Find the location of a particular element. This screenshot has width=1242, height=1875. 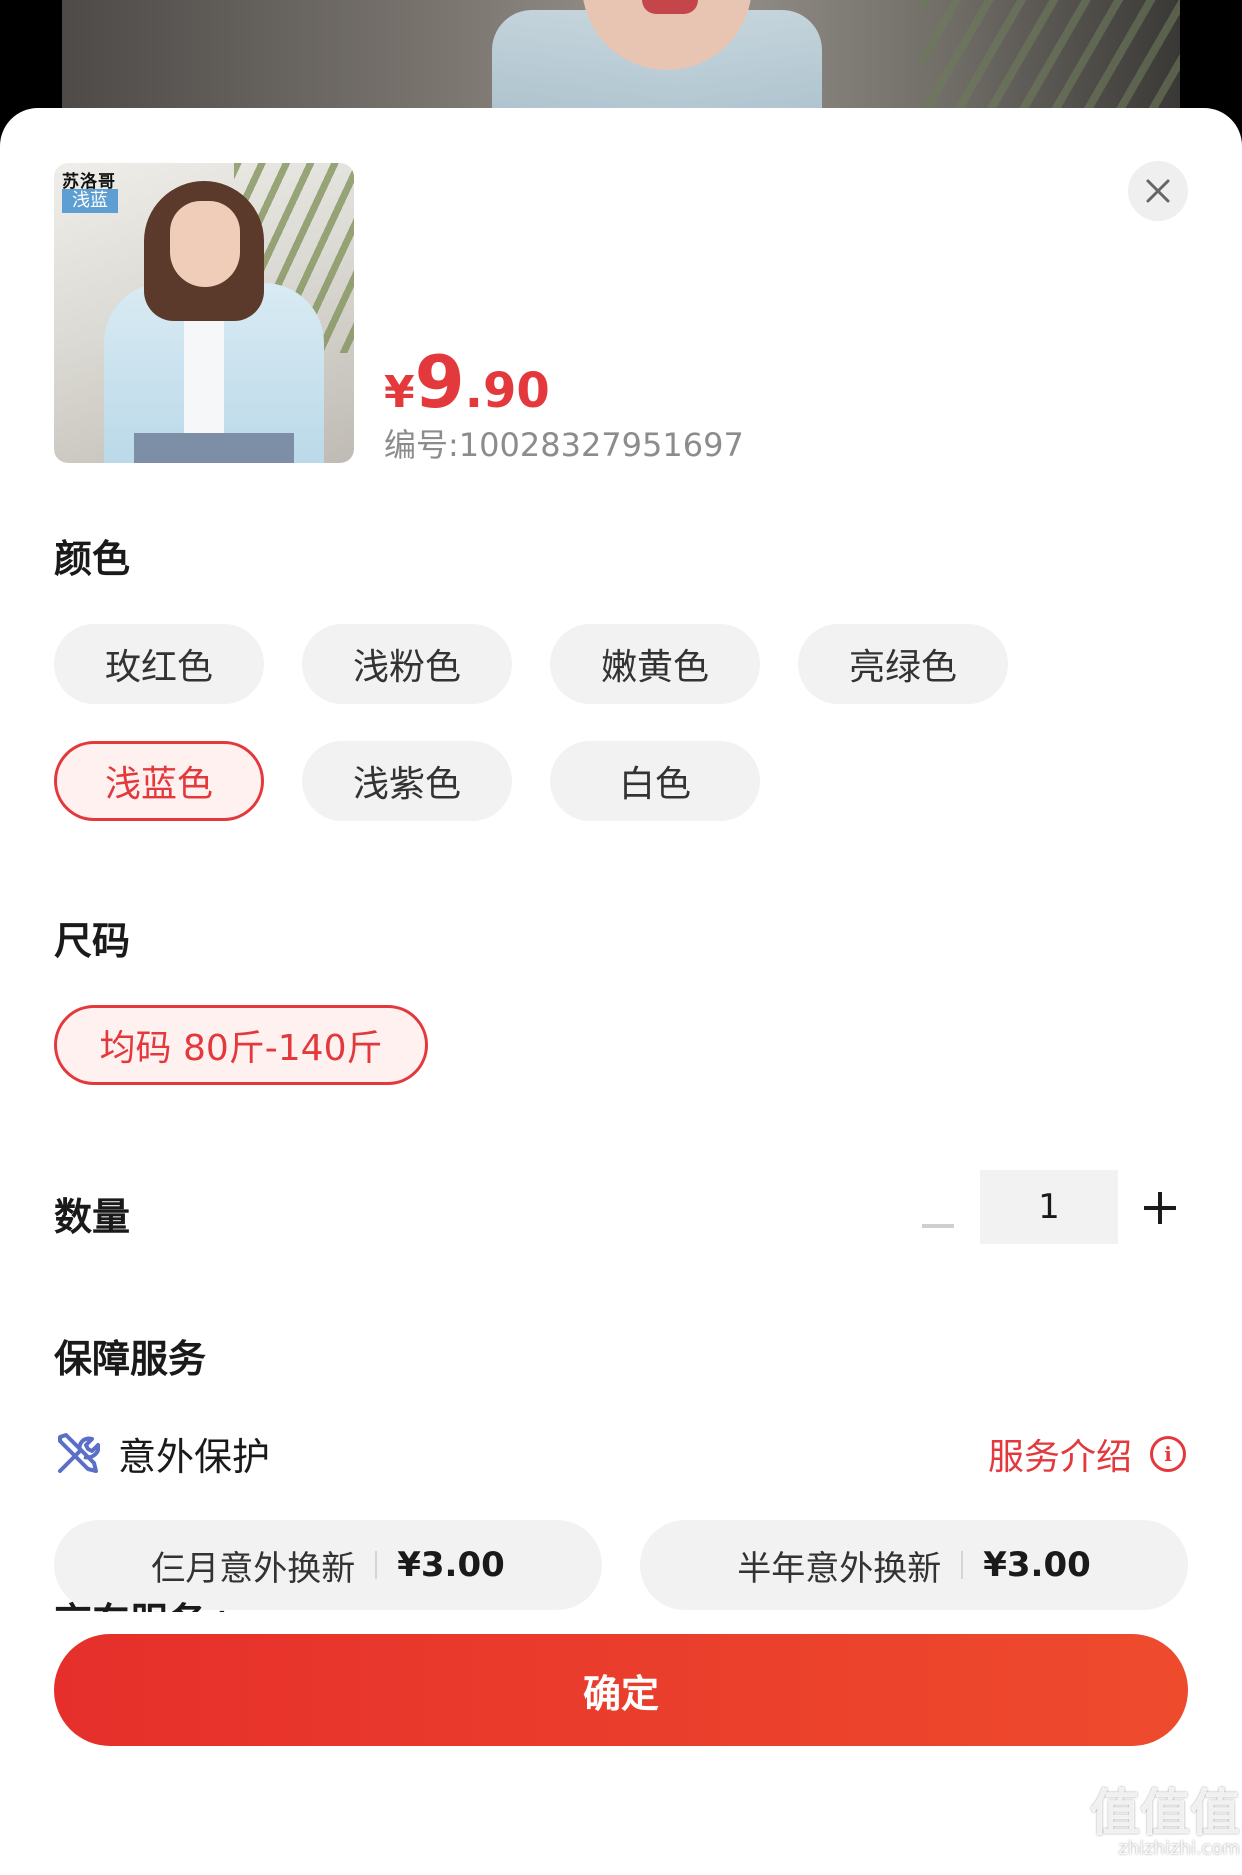

three-month-replacement-option: 仨月意外换新 ¥3.00 is located at coordinates (328, 1565).